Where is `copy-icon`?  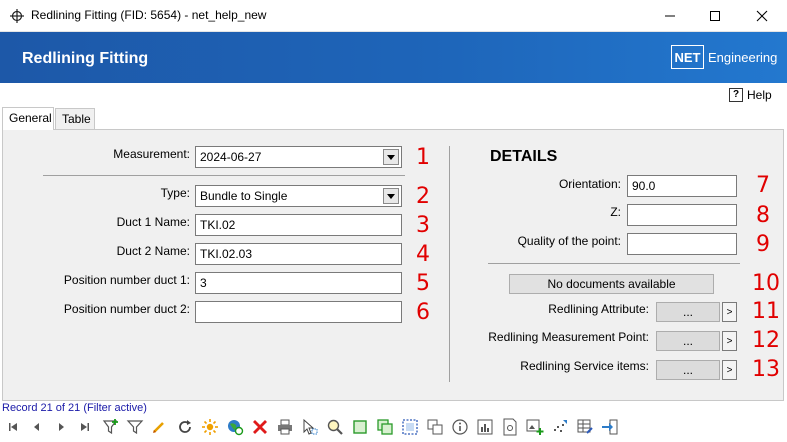 copy-icon is located at coordinates (435, 427).